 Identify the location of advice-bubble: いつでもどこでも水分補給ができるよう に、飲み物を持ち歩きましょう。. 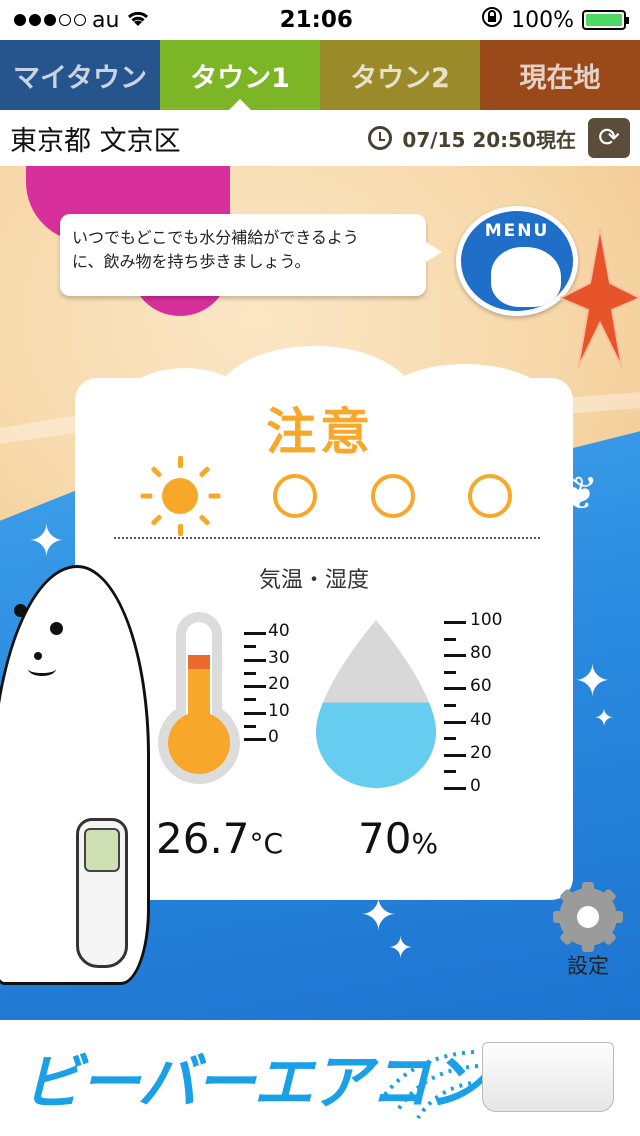
(251, 255).